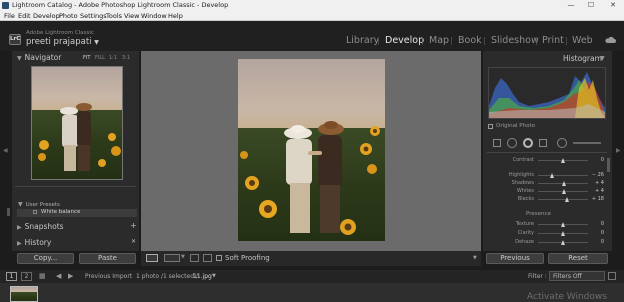  Describe the element at coordinates (587, 143) in the screenshot. I see `brush-slider` at that location.